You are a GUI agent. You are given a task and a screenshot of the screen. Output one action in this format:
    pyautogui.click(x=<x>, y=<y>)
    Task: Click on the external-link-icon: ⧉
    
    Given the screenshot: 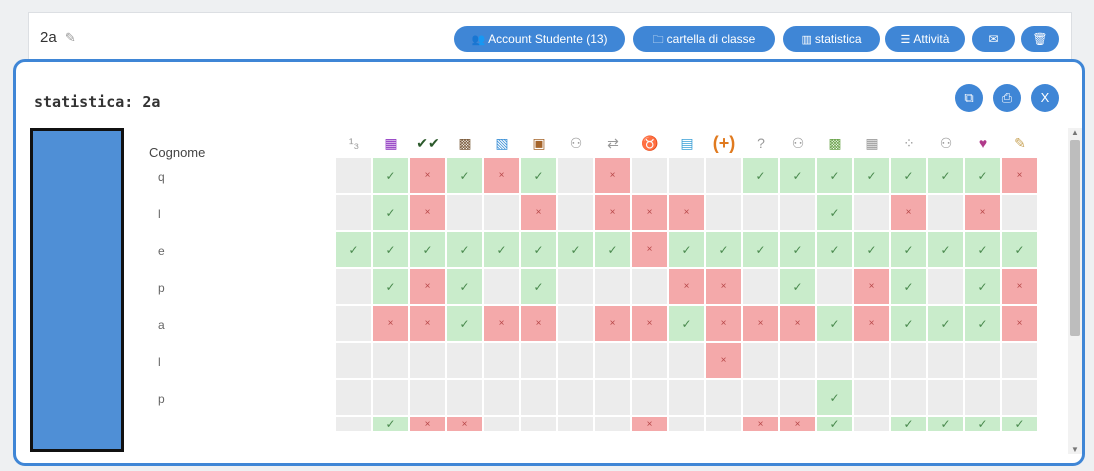 What is the action you would take?
    pyautogui.click(x=969, y=97)
    